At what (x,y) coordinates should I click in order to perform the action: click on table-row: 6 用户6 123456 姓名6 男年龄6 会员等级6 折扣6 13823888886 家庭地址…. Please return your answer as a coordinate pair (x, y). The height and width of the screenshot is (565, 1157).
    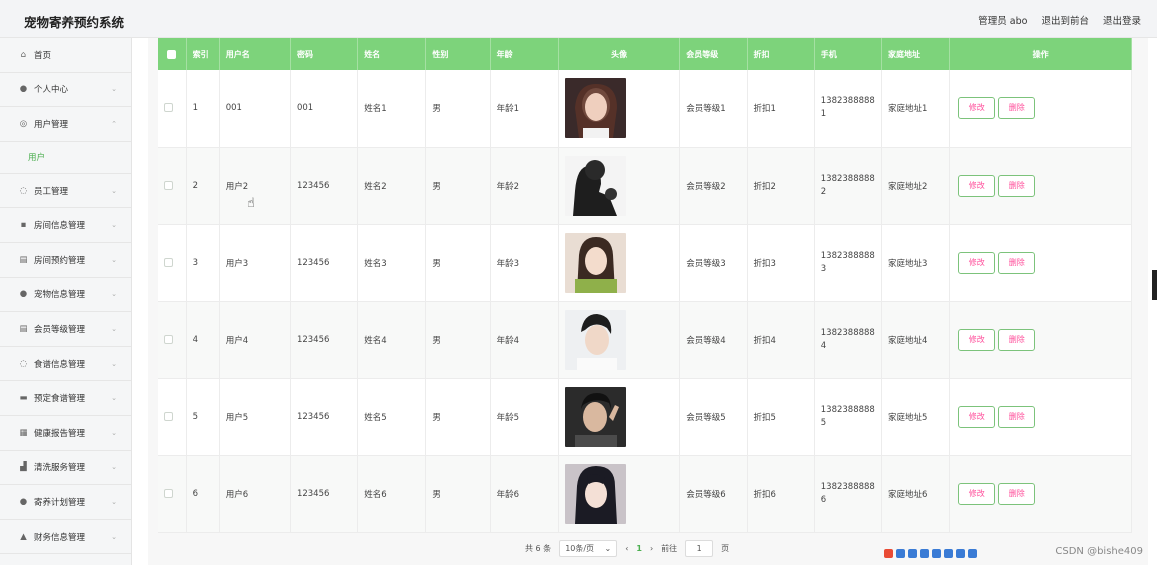
    Looking at the image, I should click on (645, 494).